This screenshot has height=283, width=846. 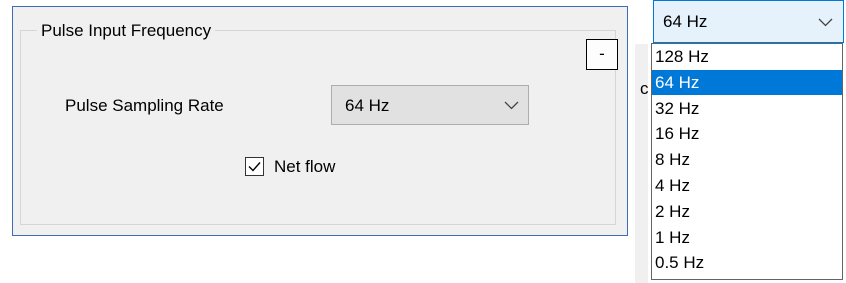 I want to click on checkmark-icon, so click(x=254, y=167).